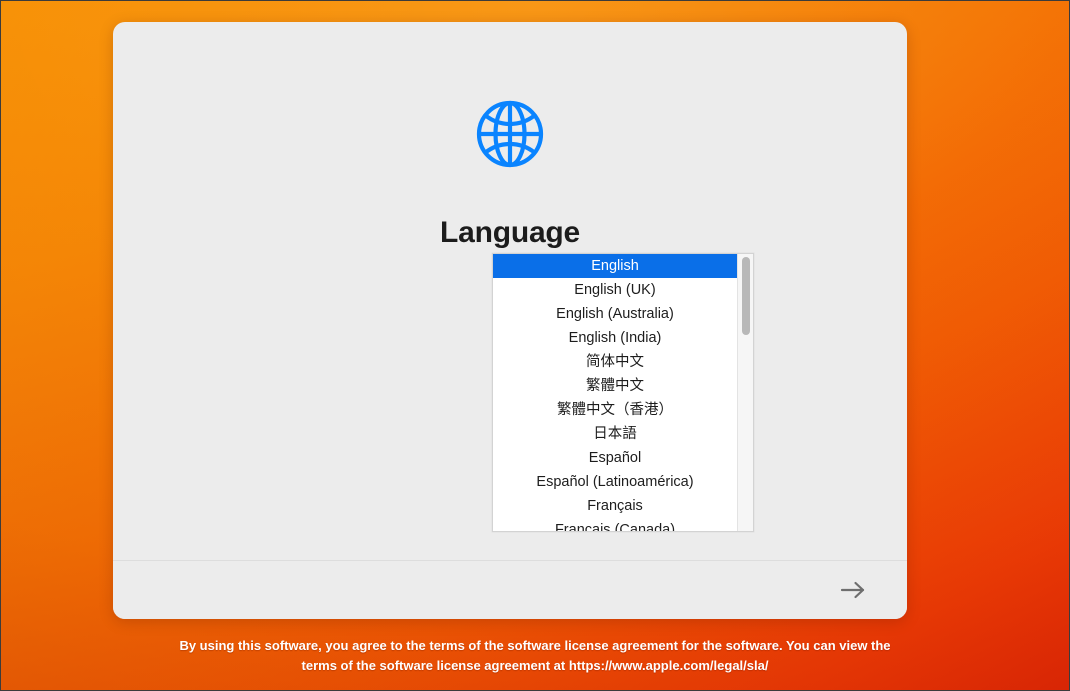 This screenshot has width=1070, height=691. What do you see at coordinates (615, 482) in the screenshot?
I see `list-item: Español (Latinoamérica)` at bounding box center [615, 482].